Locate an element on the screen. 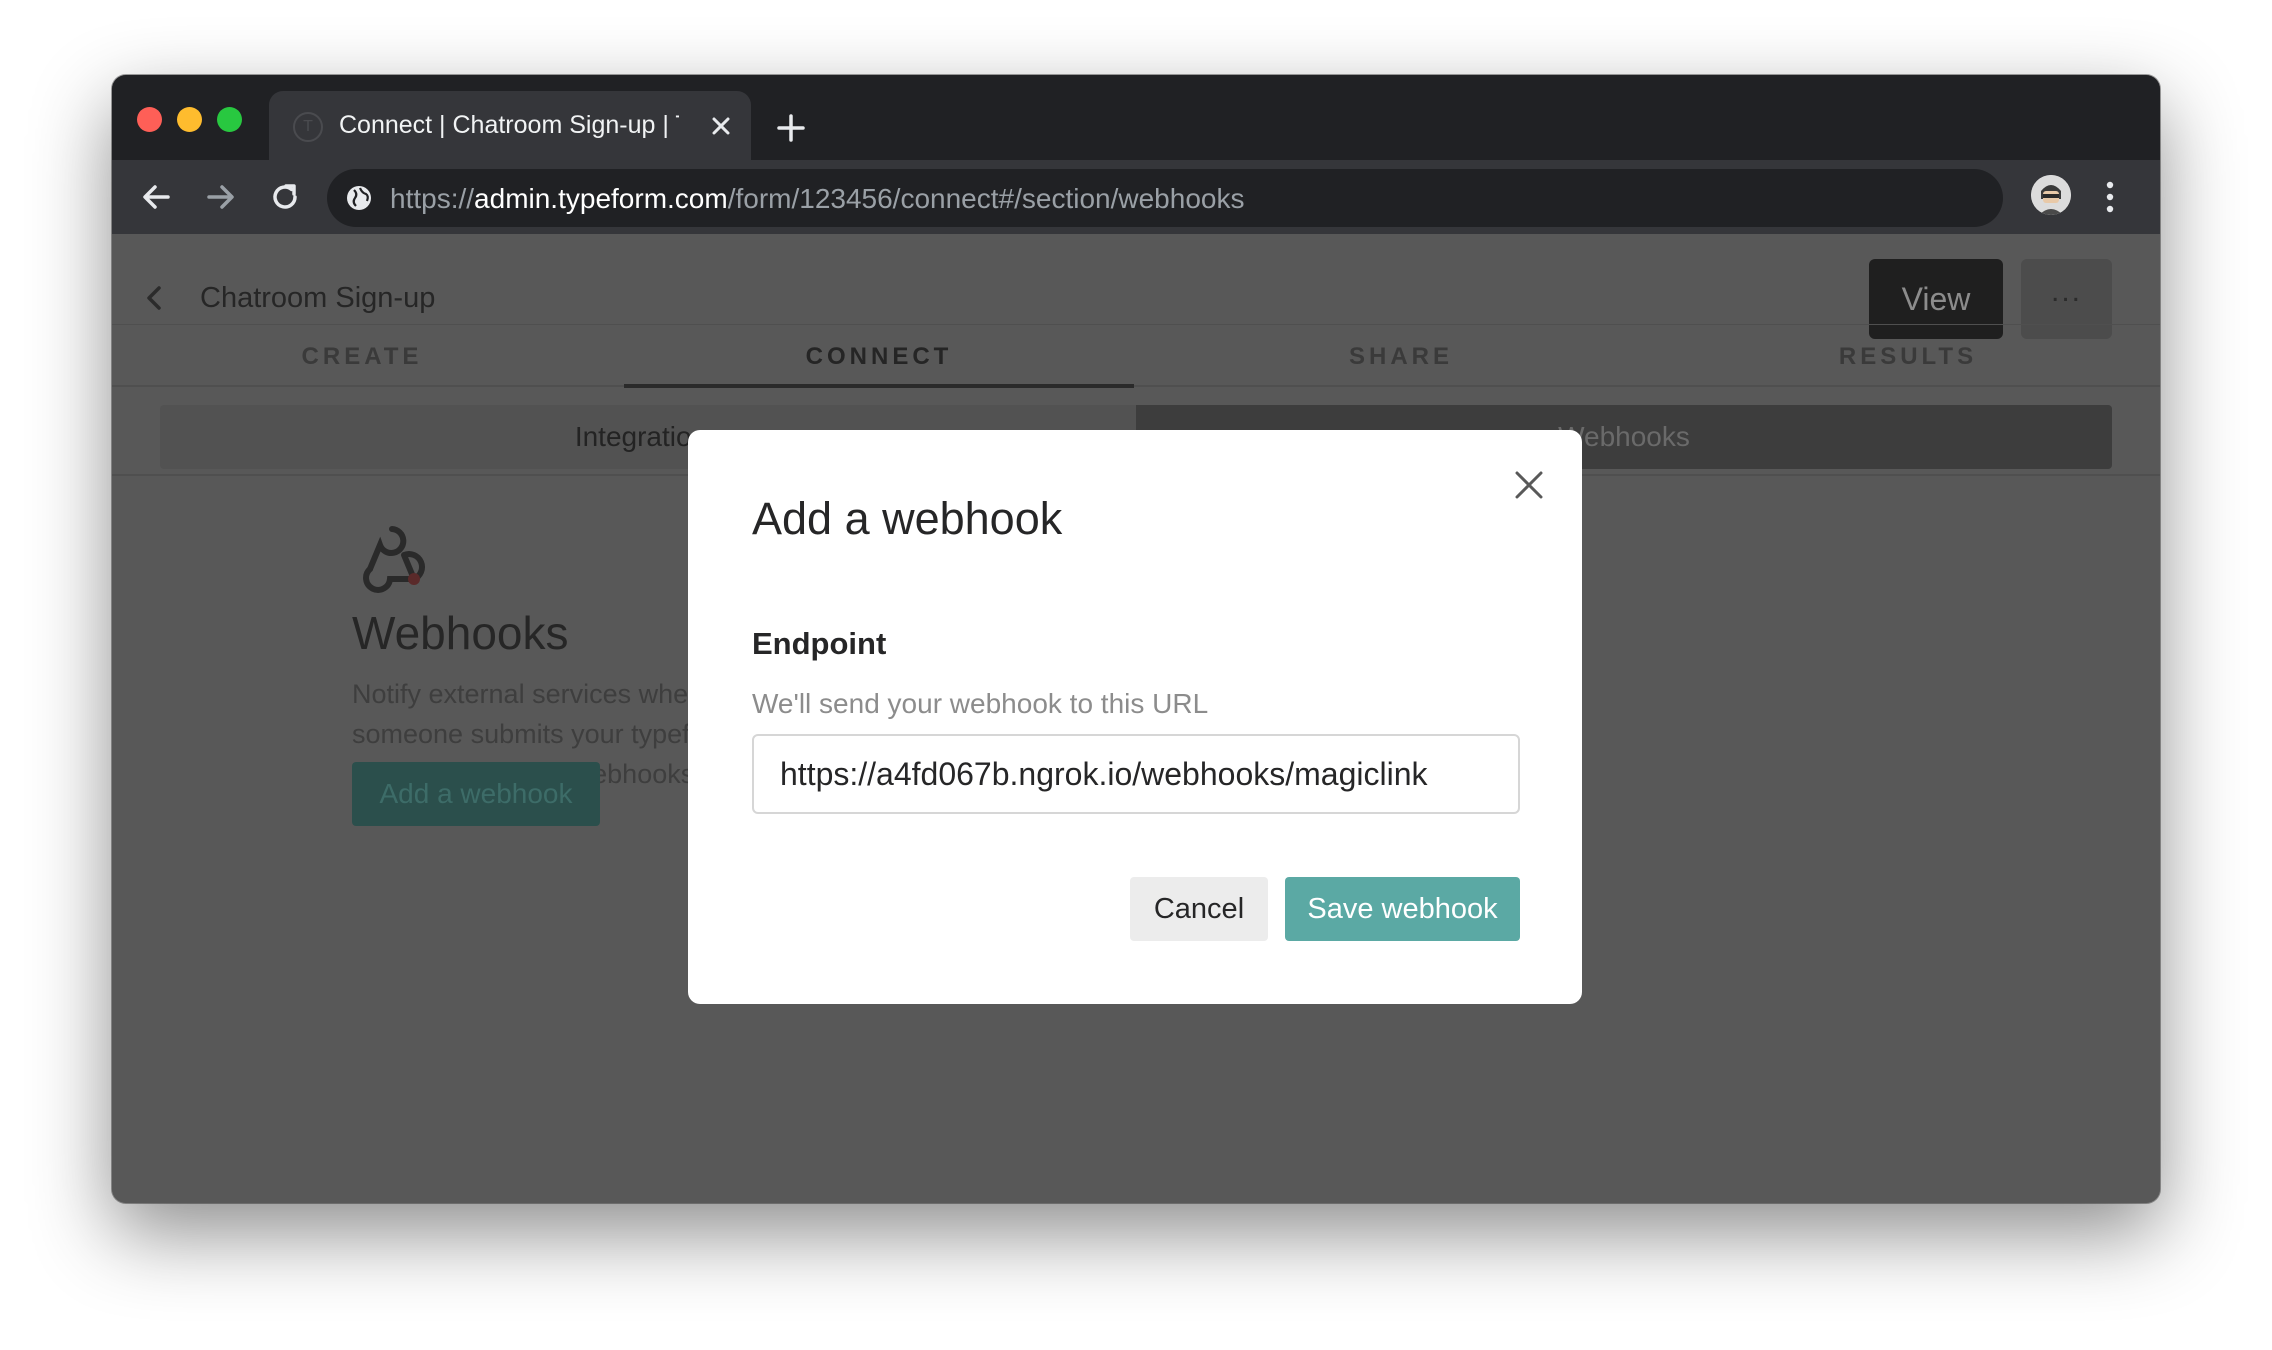  close-tab-icon is located at coordinates (721, 126).